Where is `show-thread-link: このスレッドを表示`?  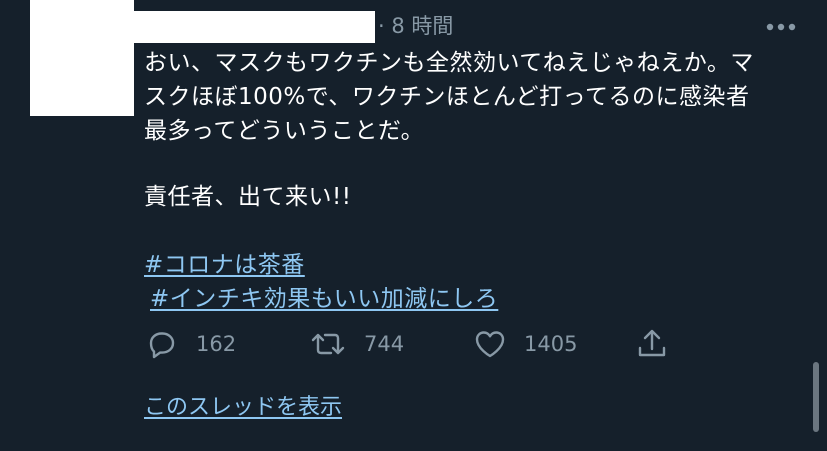
show-thread-link: このスレッドを表示 is located at coordinates (243, 408).